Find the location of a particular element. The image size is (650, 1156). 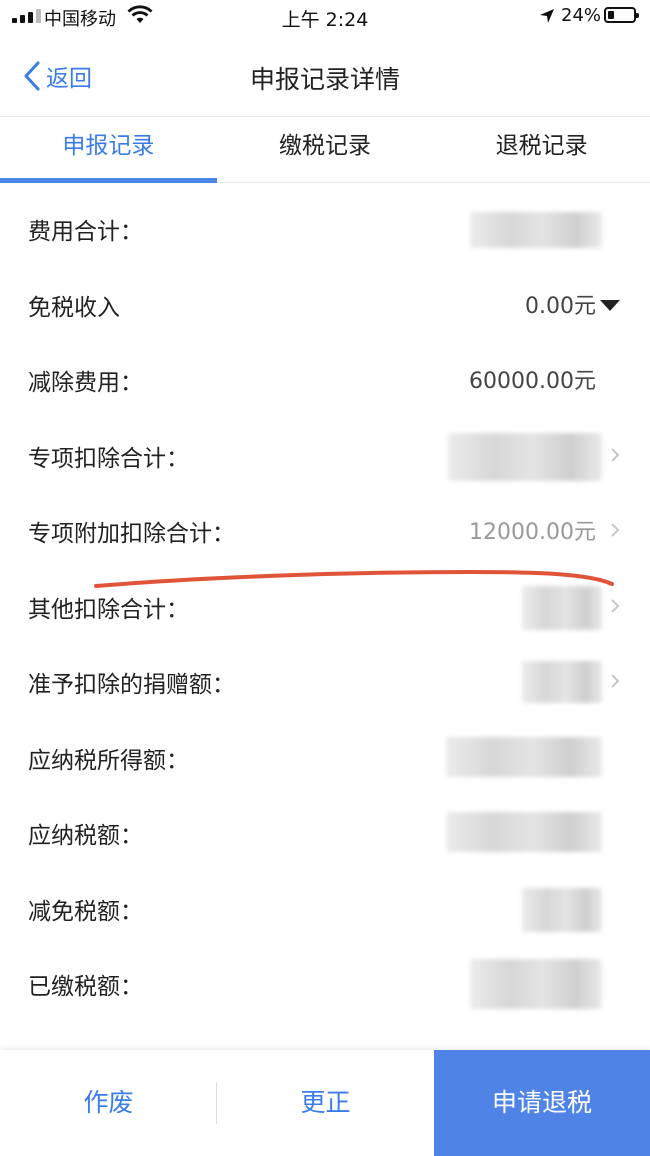

row-label: 减除费用： is located at coordinates (85, 383).